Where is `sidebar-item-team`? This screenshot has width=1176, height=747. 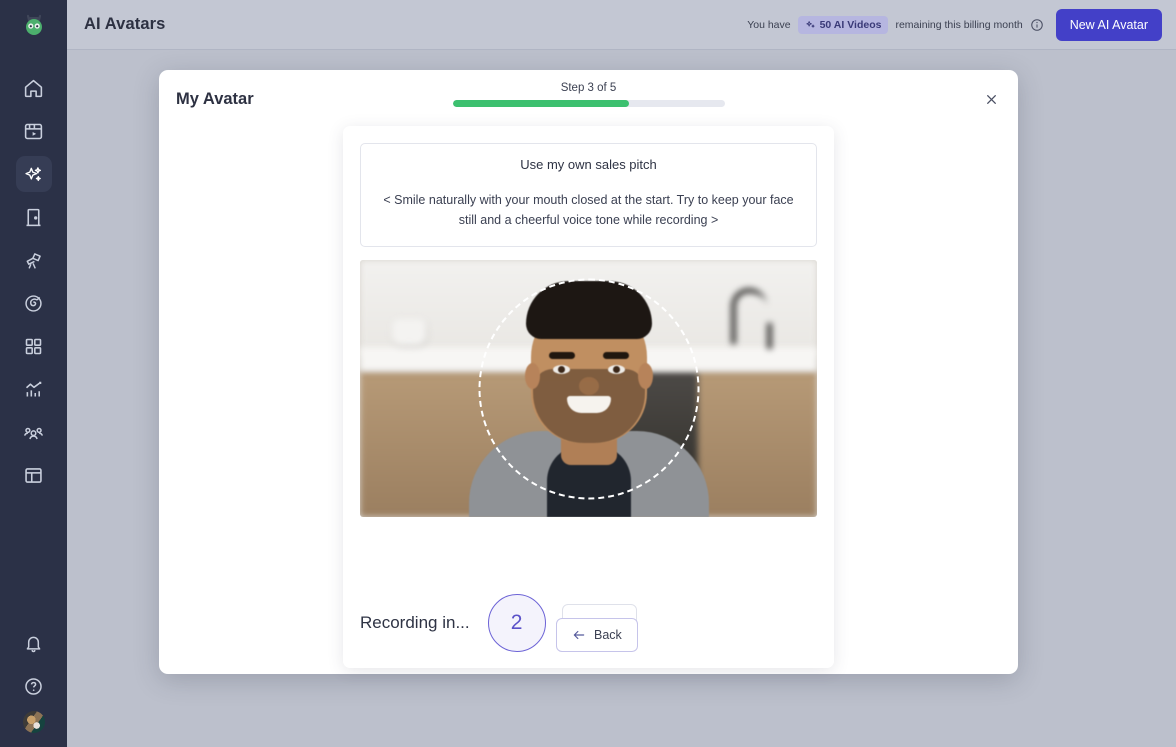
sidebar-item-team is located at coordinates (34, 432).